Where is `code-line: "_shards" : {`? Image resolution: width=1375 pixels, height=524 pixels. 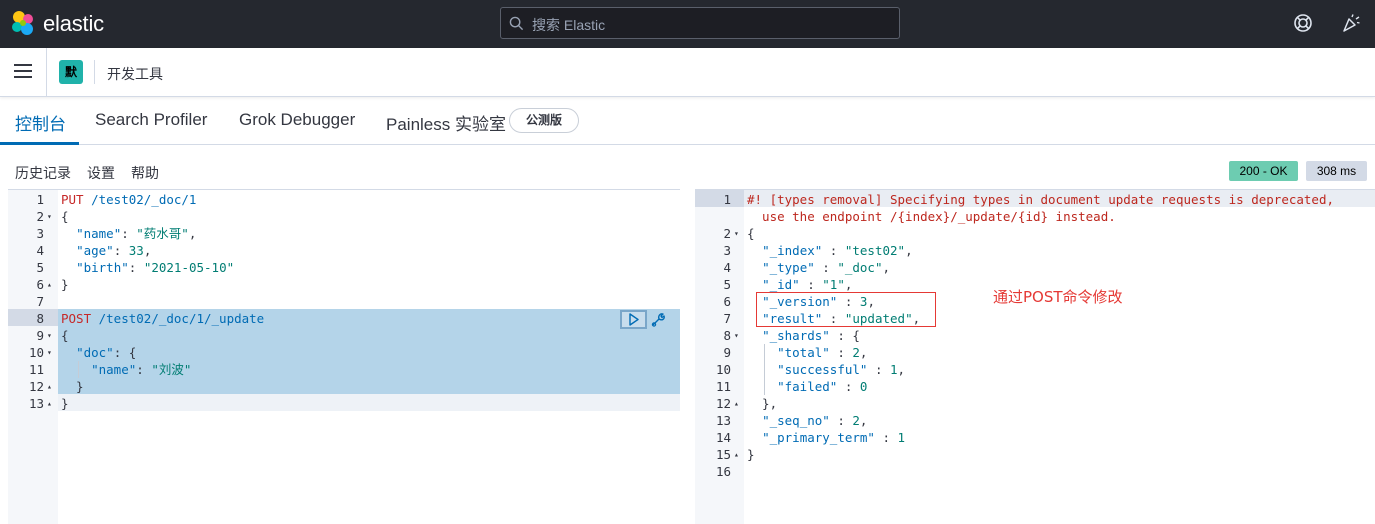
code-line: "_shards" : { is located at coordinates (811, 335).